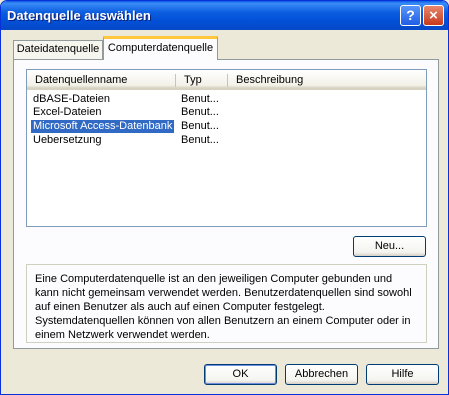 This screenshot has width=449, height=395. I want to click on close-icon: ×, so click(433, 15).